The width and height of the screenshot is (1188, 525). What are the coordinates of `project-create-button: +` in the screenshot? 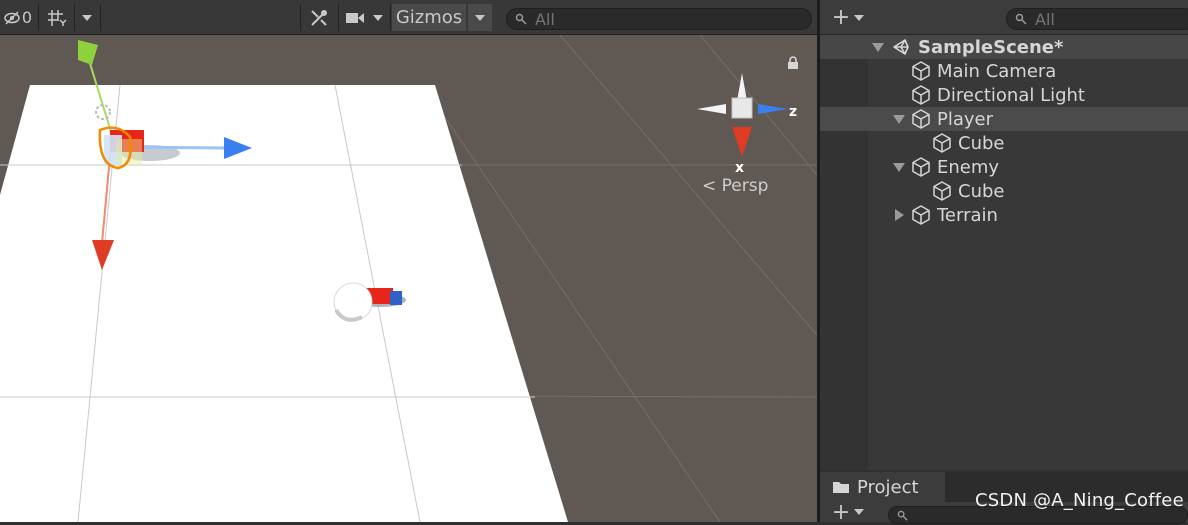 It's located at (848, 512).